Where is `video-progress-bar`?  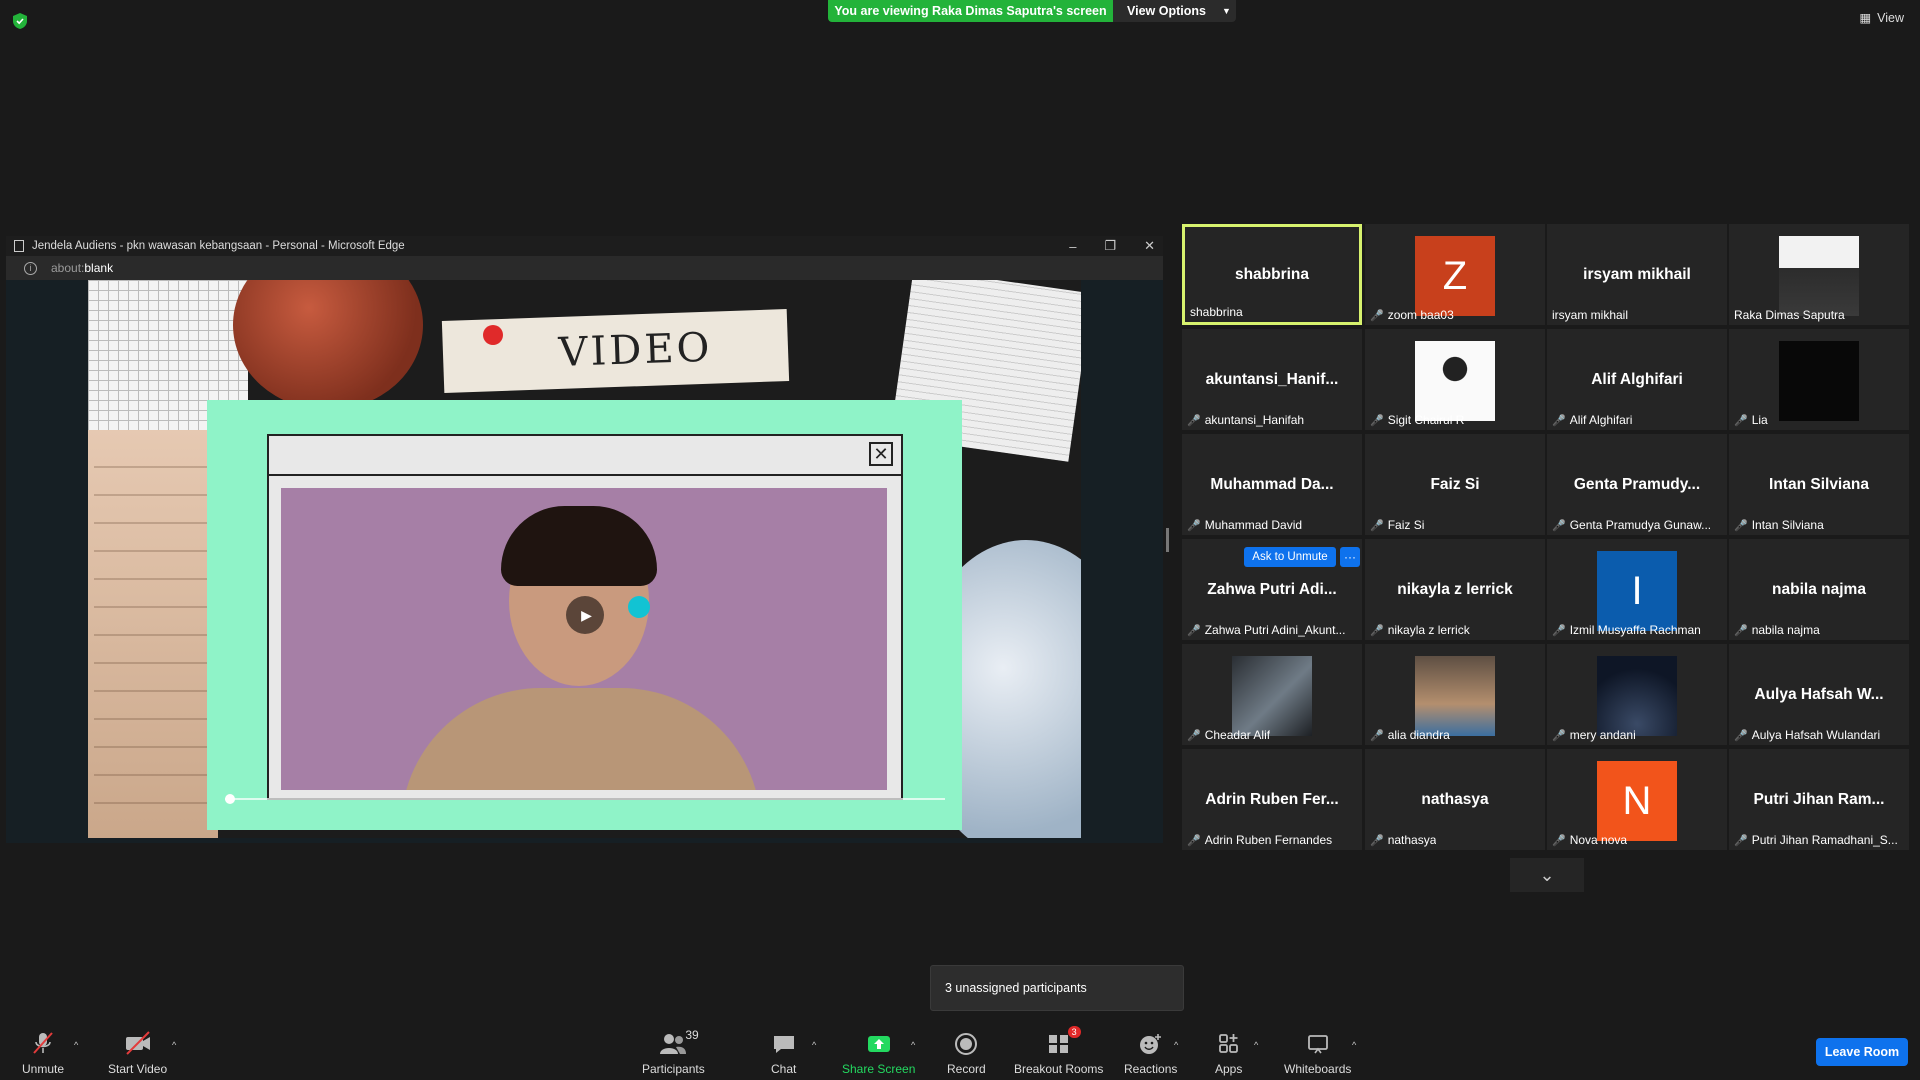 video-progress-bar is located at coordinates (585, 799).